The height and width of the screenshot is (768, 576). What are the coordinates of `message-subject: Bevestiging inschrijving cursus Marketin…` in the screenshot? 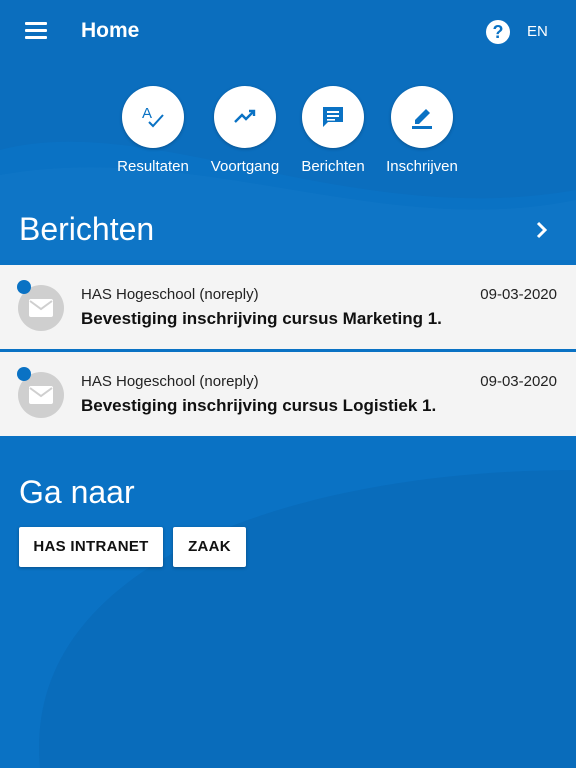 It's located at (261, 318).